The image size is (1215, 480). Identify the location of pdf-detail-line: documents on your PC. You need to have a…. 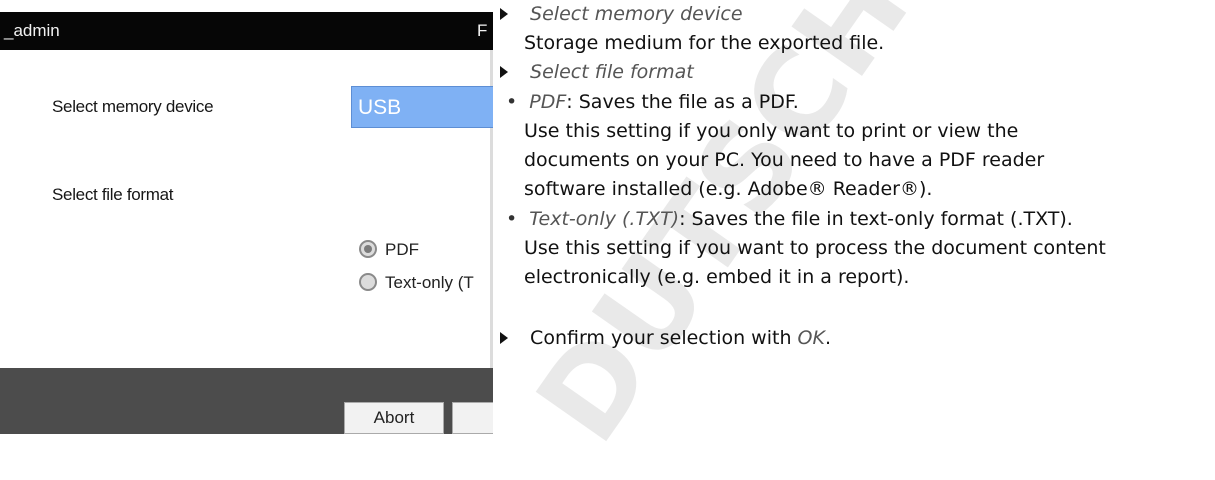
(784, 160).